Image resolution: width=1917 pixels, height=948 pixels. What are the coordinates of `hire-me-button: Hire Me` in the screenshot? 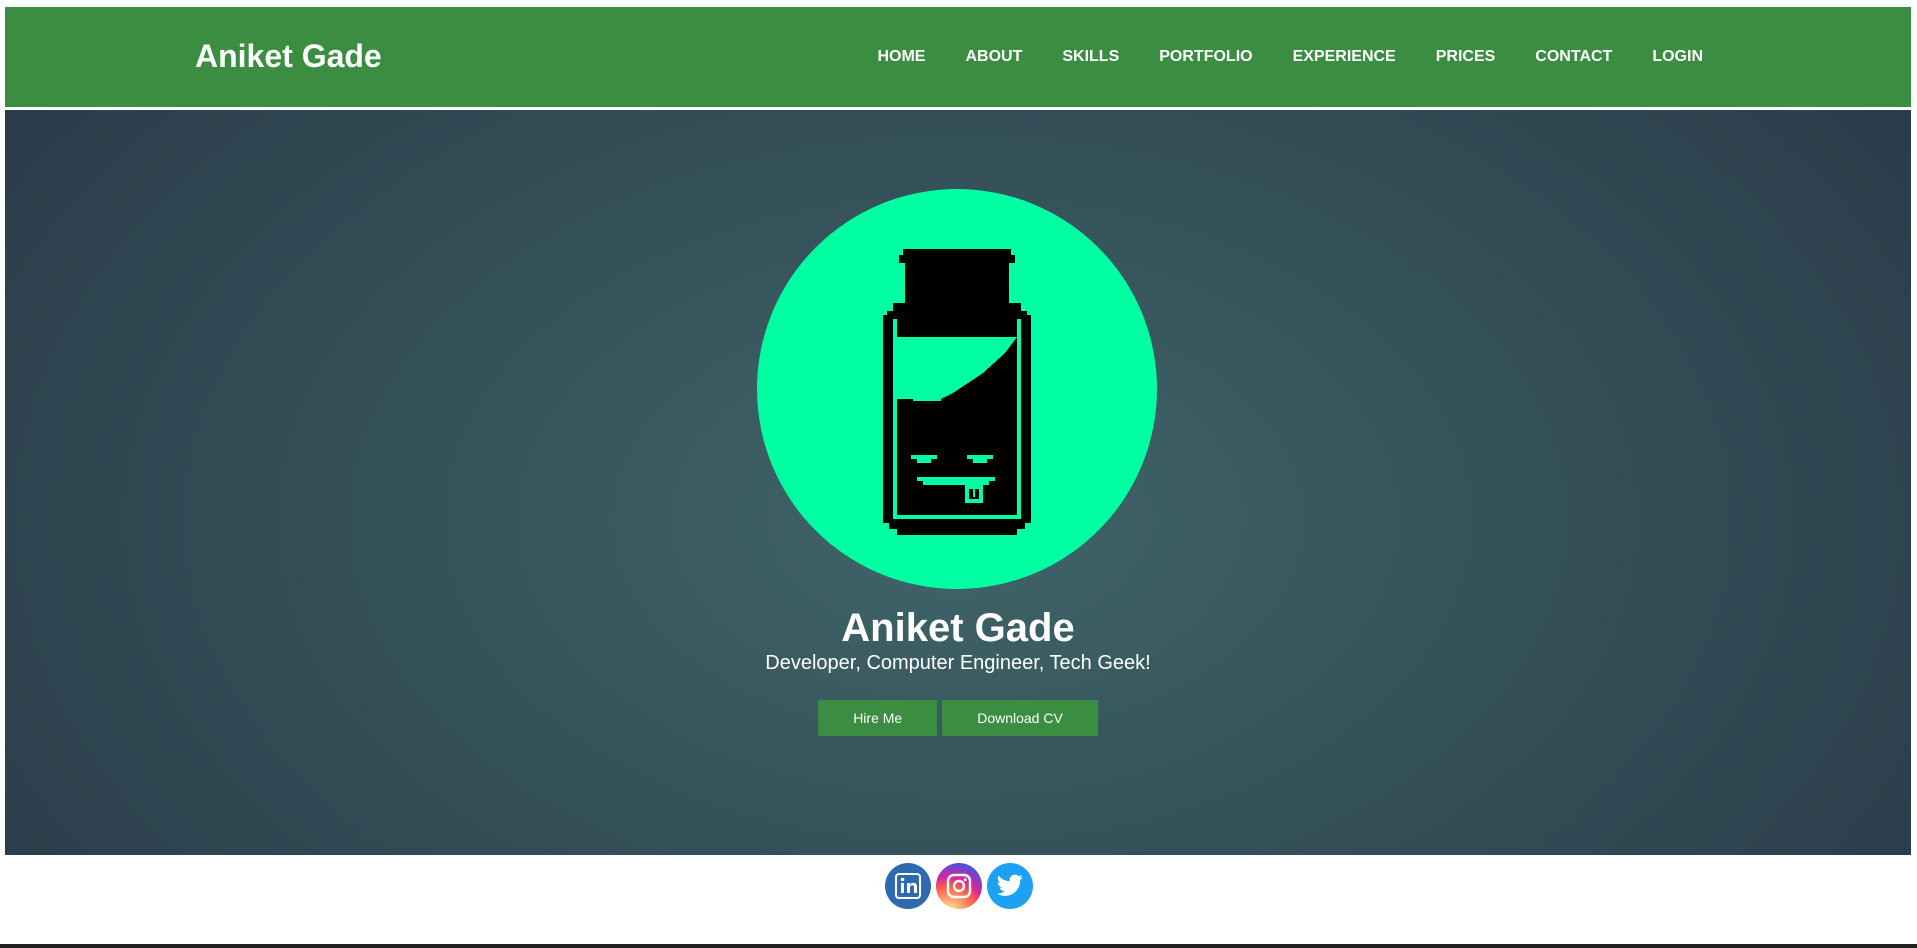 It's located at (878, 718).